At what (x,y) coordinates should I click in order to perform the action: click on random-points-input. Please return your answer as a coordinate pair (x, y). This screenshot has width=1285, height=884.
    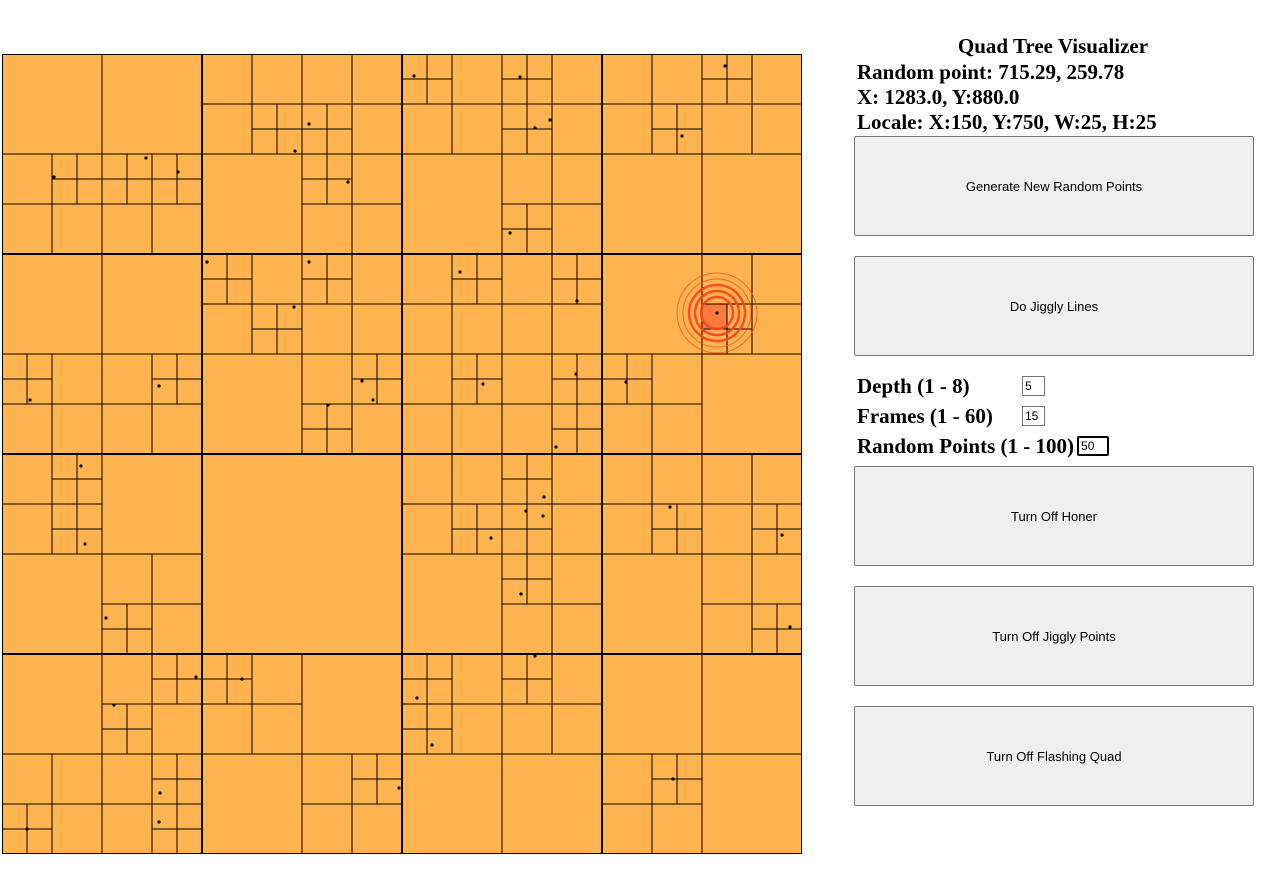
    Looking at the image, I should click on (1093, 446).